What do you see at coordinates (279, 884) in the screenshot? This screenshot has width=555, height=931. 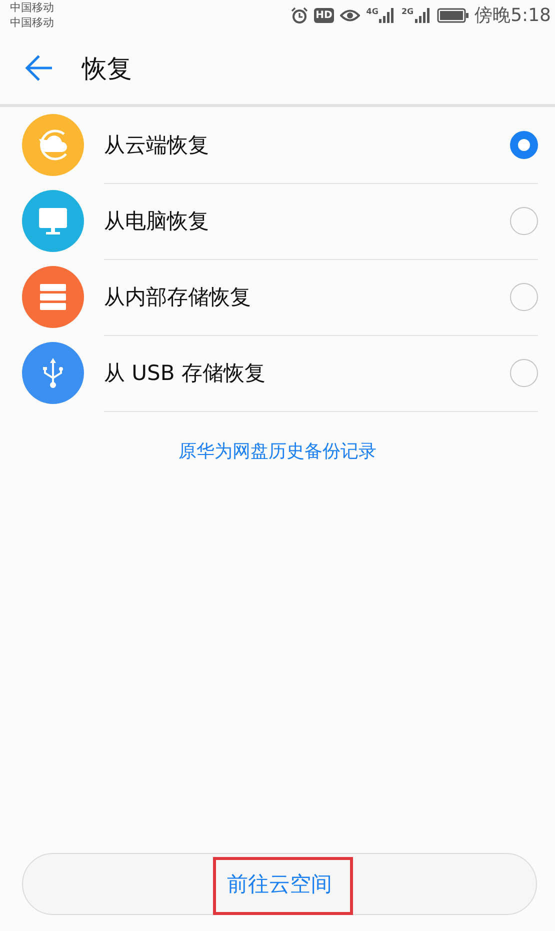 I see `cloud-space-button: 前往云空间` at bounding box center [279, 884].